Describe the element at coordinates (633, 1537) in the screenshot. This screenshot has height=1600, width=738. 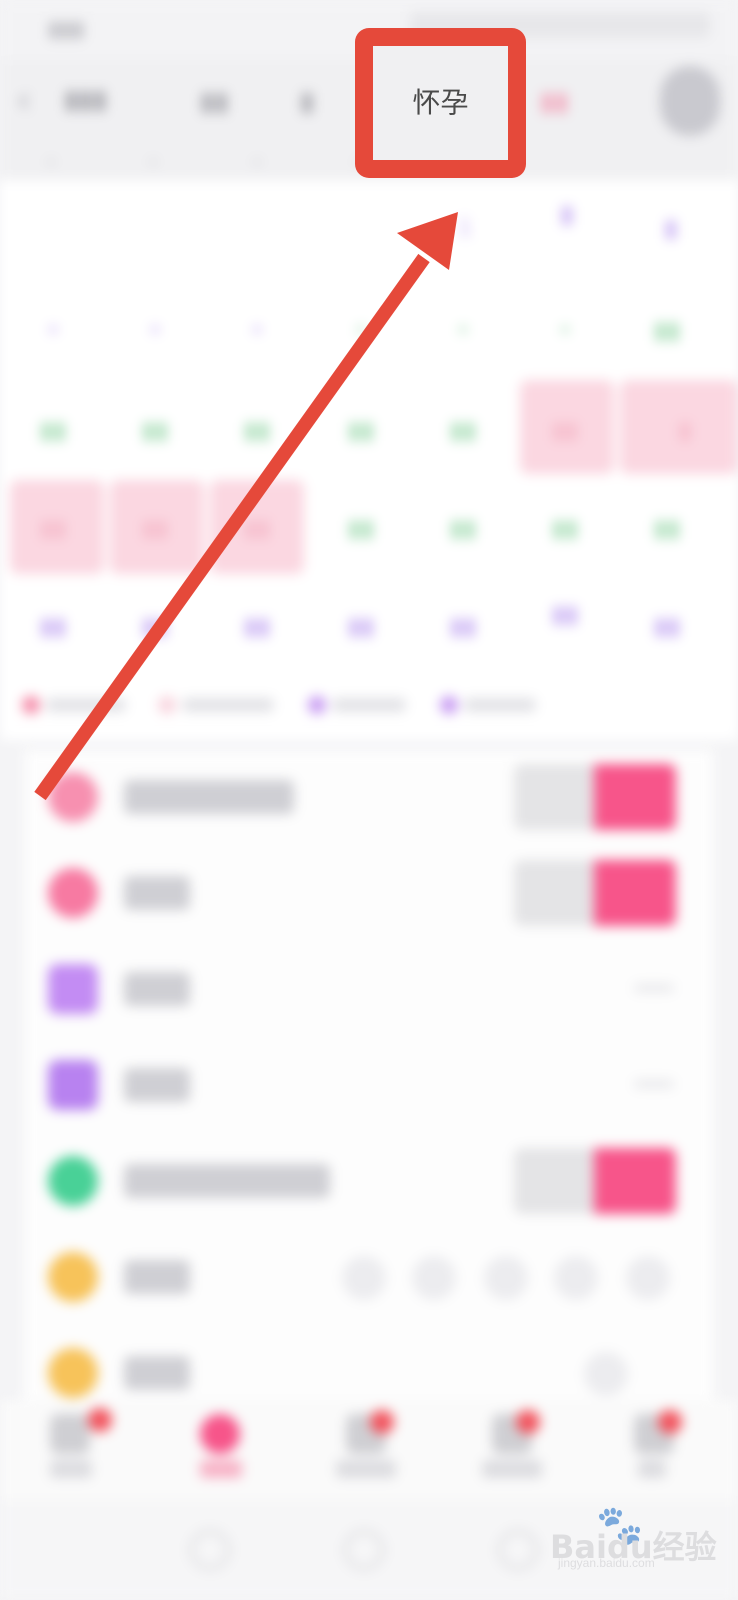
I see `watermark: 🐾 Baidu经验 jingyan.baidu.com` at that location.